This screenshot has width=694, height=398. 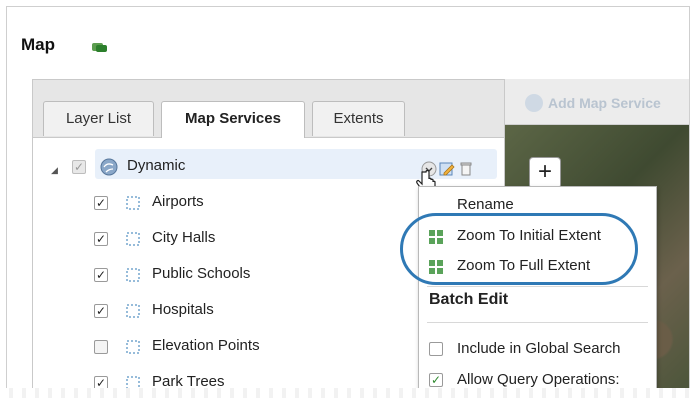 I want to click on tab-strip: Layer List Map Services Extents, so click(x=268, y=109).